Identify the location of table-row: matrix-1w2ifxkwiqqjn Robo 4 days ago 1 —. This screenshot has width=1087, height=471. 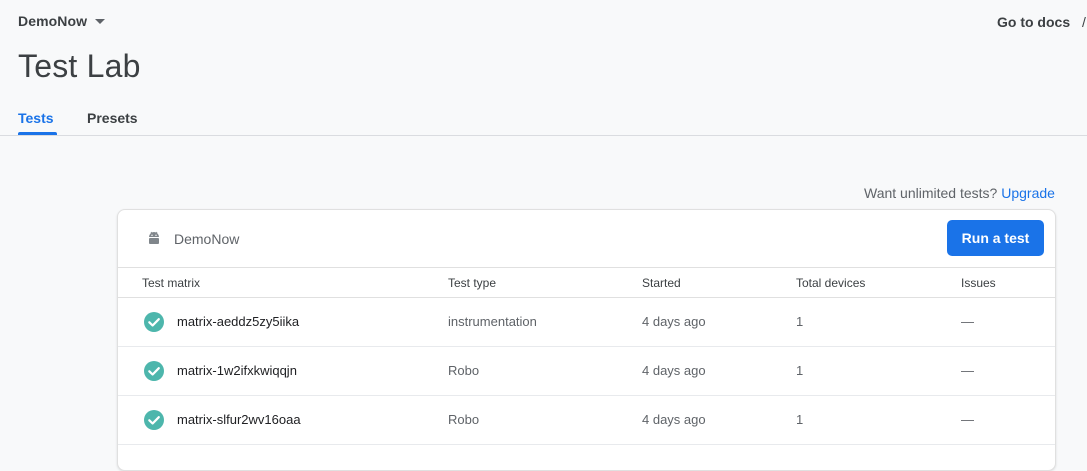
(586, 371).